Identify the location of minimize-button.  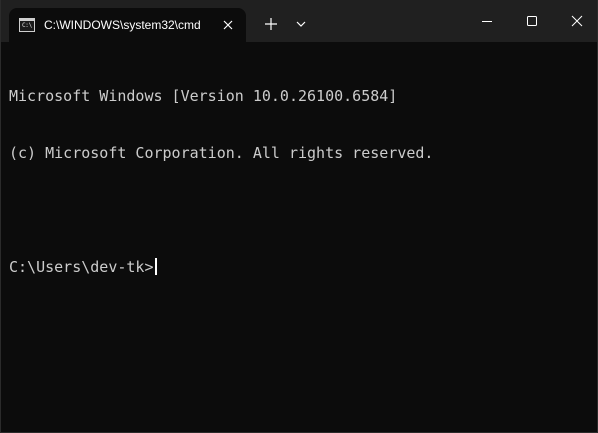
(487, 21).